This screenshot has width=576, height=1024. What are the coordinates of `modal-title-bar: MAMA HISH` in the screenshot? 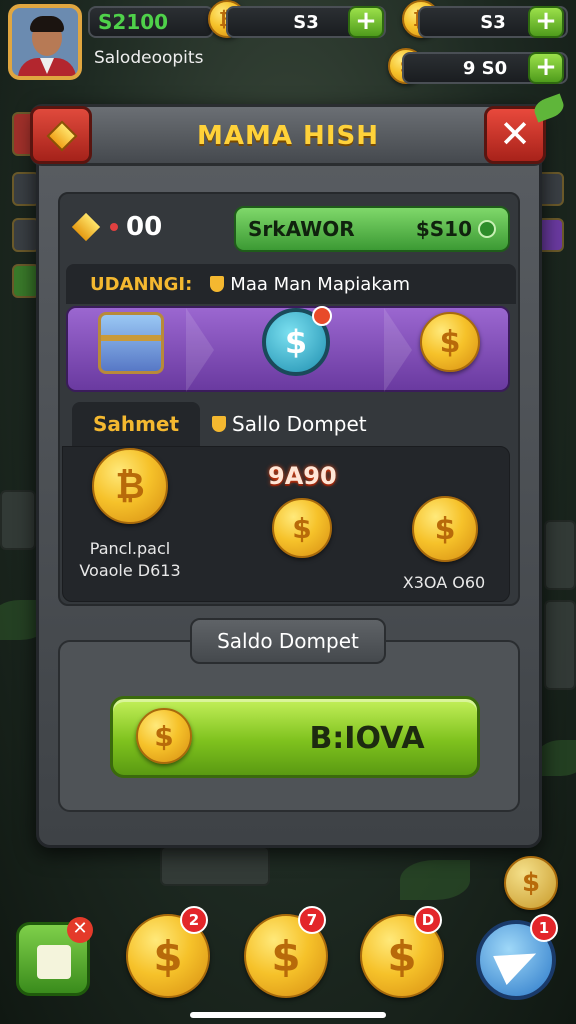 It's located at (288, 135).